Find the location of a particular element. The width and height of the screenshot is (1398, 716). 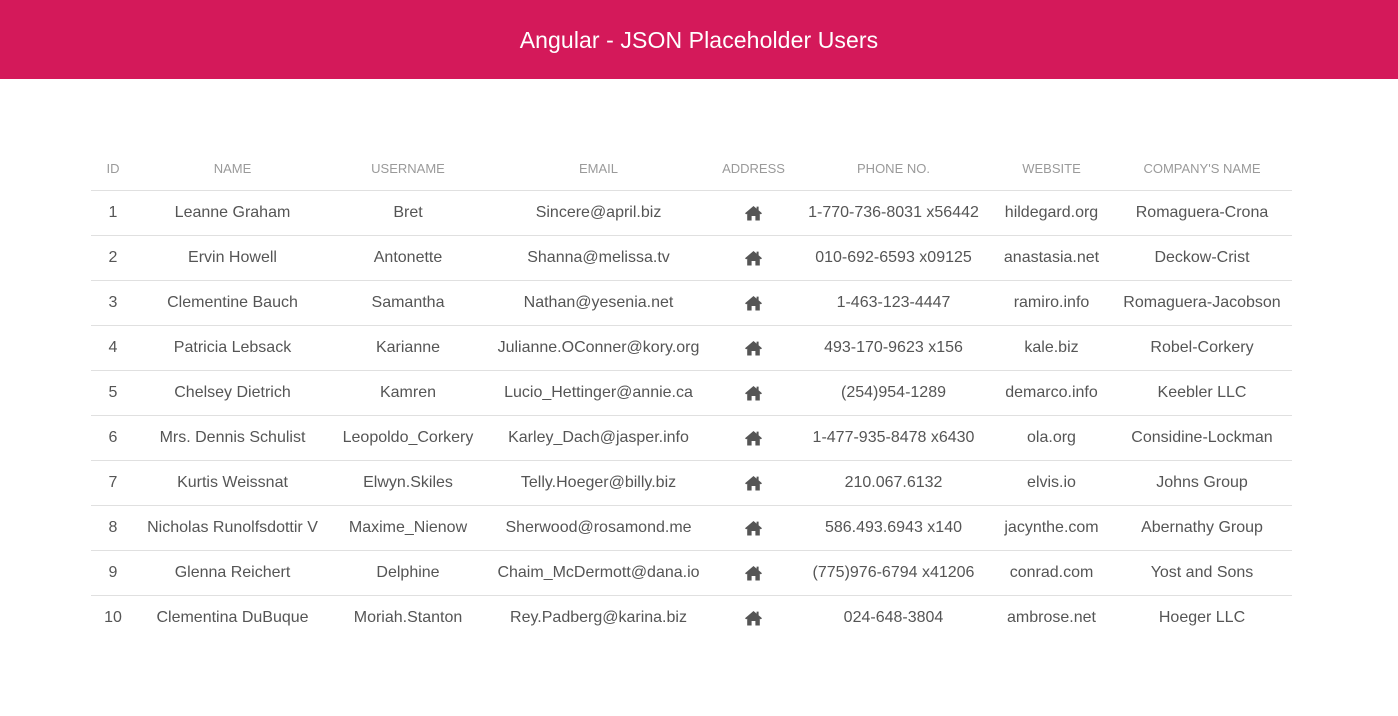

cell-phone: 010-692-6593 x09125 is located at coordinates (893, 258).